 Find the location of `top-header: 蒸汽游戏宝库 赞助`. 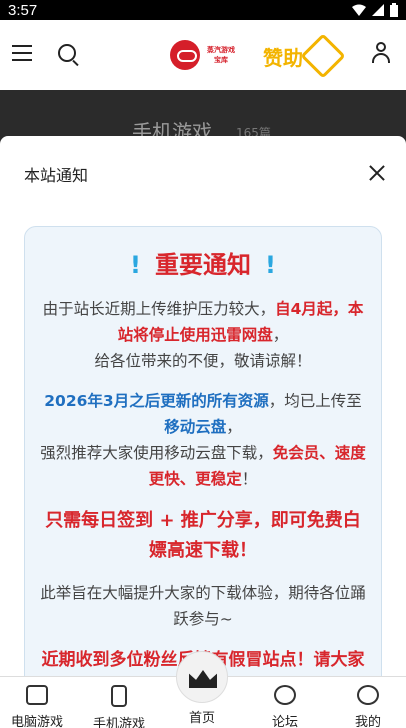

top-header: 蒸汽游戏宝库 赞助 is located at coordinates (203, 55).